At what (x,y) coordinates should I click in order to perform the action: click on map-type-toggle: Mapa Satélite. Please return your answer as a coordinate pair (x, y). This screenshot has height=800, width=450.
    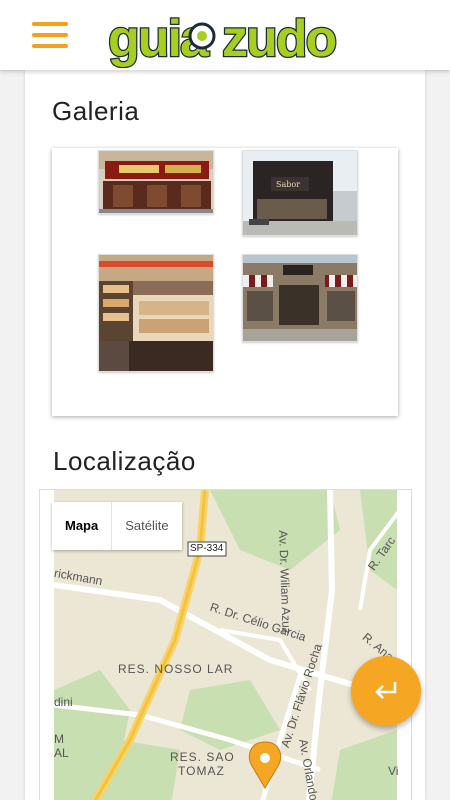
    Looking at the image, I should click on (117, 526).